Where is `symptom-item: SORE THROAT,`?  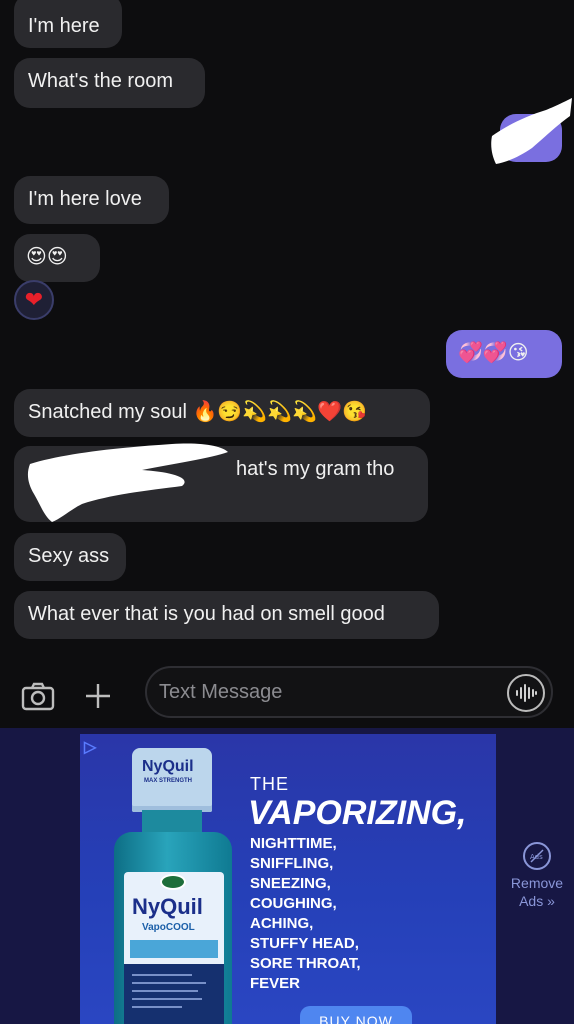 symptom-item: SORE THROAT, is located at coordinates (305, 963).